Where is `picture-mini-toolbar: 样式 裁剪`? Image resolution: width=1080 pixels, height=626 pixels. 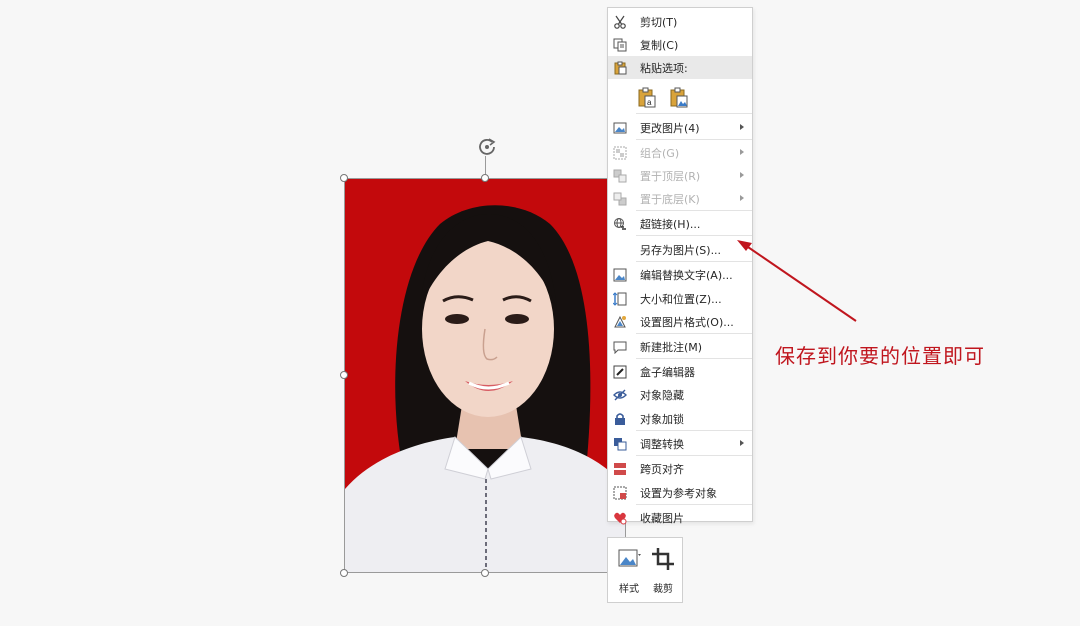
picture-mini-toolbar: 样式 裁剪 is located at coordinates (645, 570).